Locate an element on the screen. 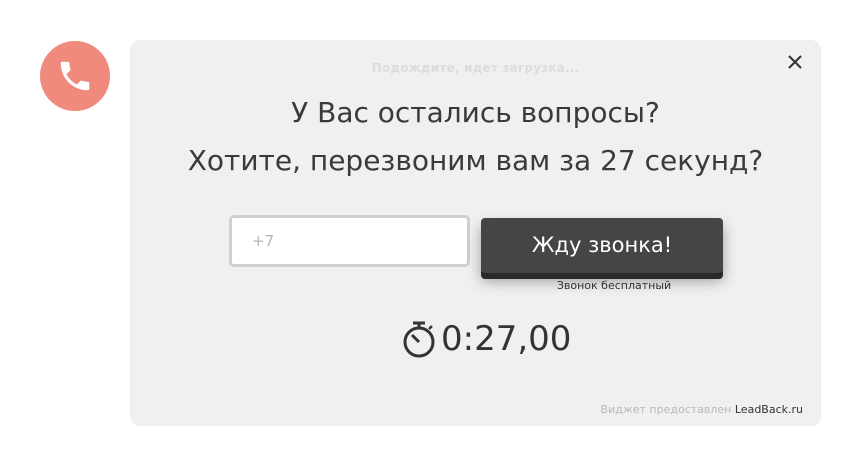  close-button is located at coordinates (795, 62).